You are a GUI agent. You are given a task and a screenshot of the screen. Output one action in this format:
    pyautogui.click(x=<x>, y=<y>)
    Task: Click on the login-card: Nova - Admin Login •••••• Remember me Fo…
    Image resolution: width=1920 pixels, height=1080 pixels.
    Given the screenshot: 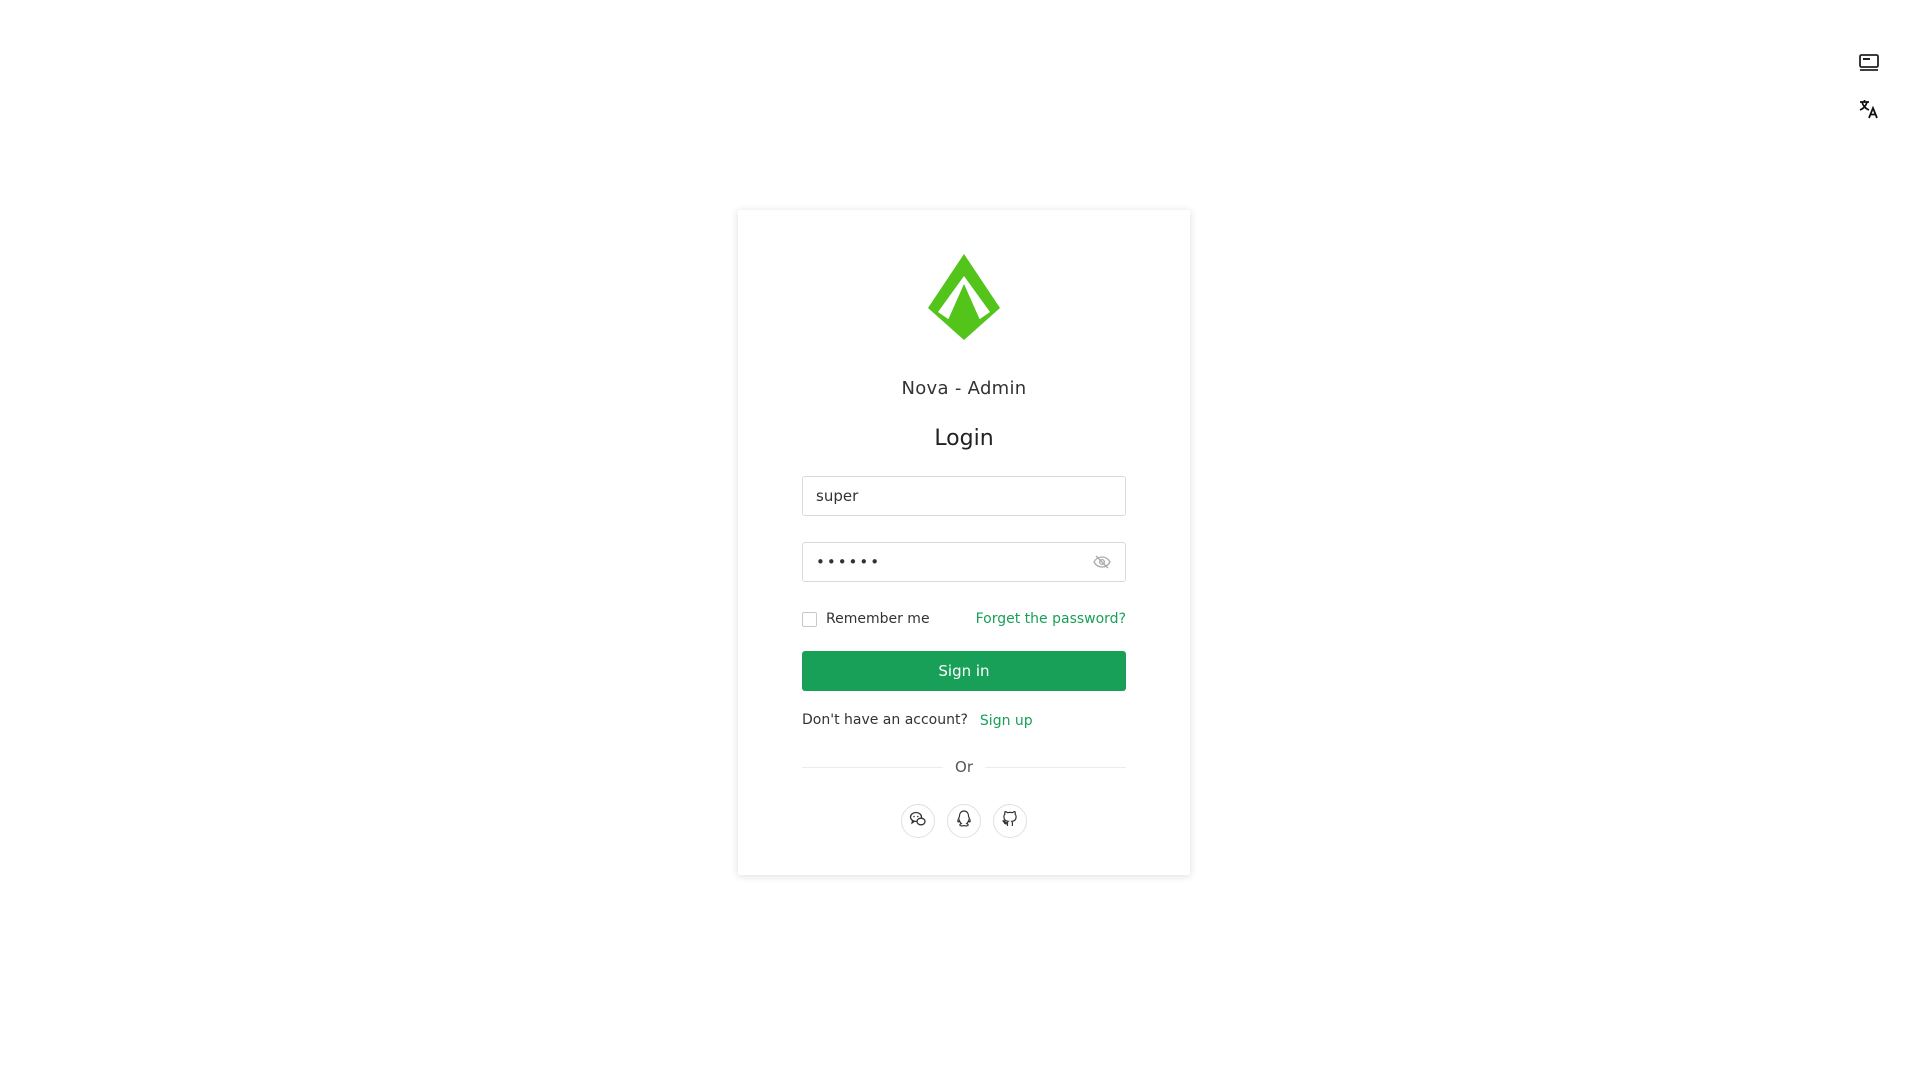 What is the action you would take?
    pyautogui.click(x=964, y=542)
    